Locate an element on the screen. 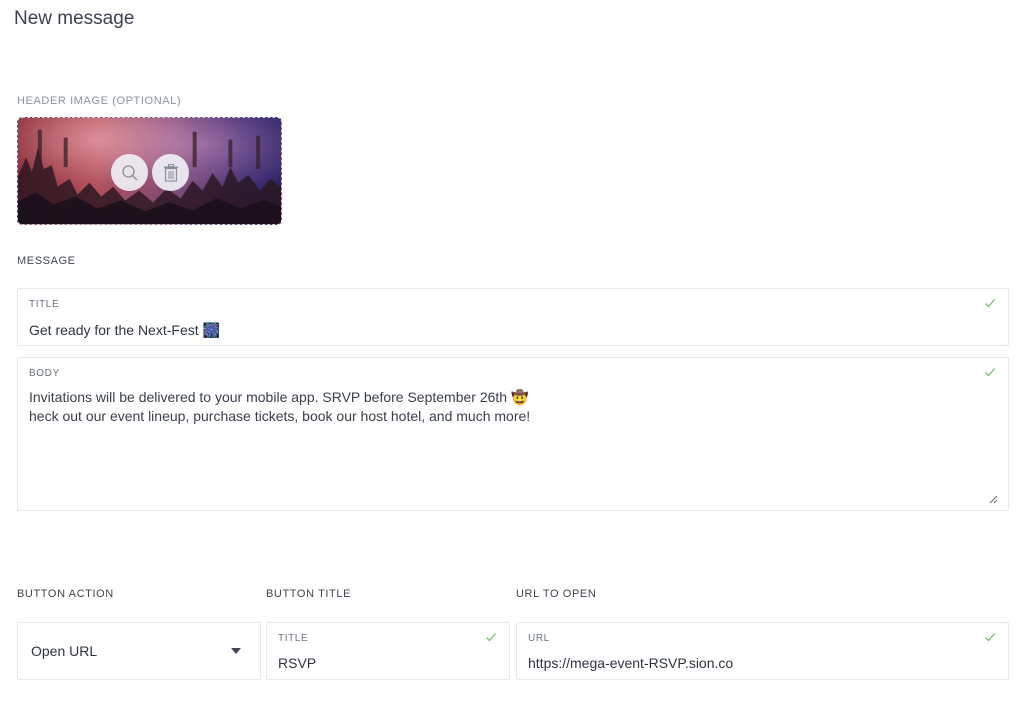 The height and width of the screenshot is (710, 1024). title-field-value: Get ready for the Next-Fest 🎆 is located at coordinates (124, 330).